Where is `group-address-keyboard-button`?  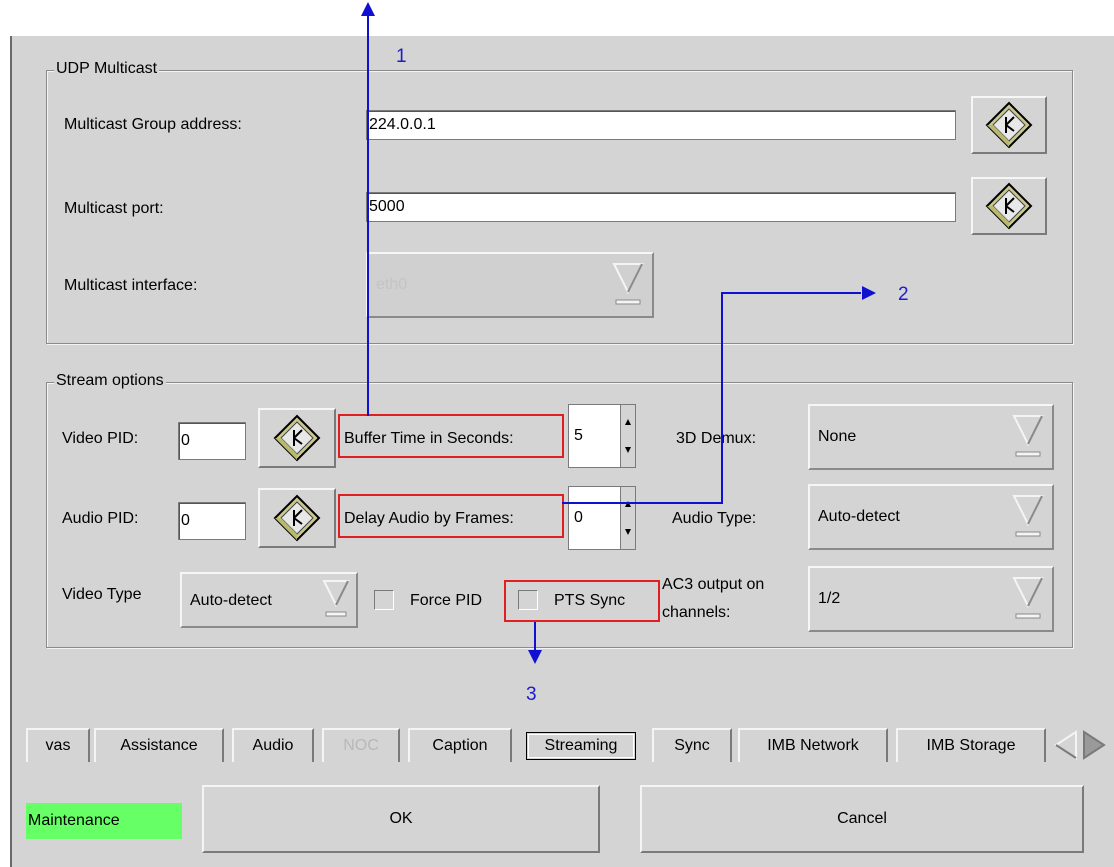
group-address-keyboard-button is located at coordinates (1009, 125).